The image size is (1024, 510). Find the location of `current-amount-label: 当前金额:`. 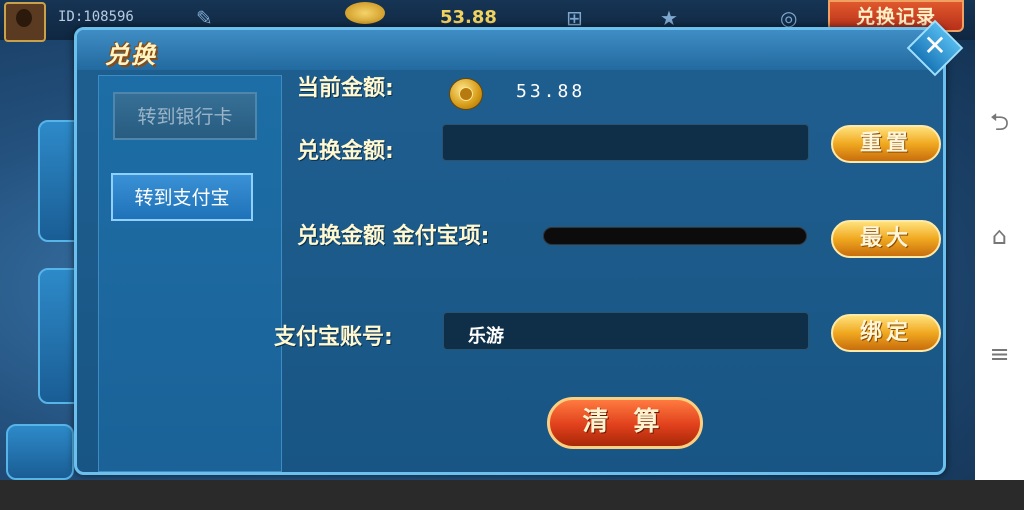

current-amount-label: 当前金额: is located at coordinates (345, 88).